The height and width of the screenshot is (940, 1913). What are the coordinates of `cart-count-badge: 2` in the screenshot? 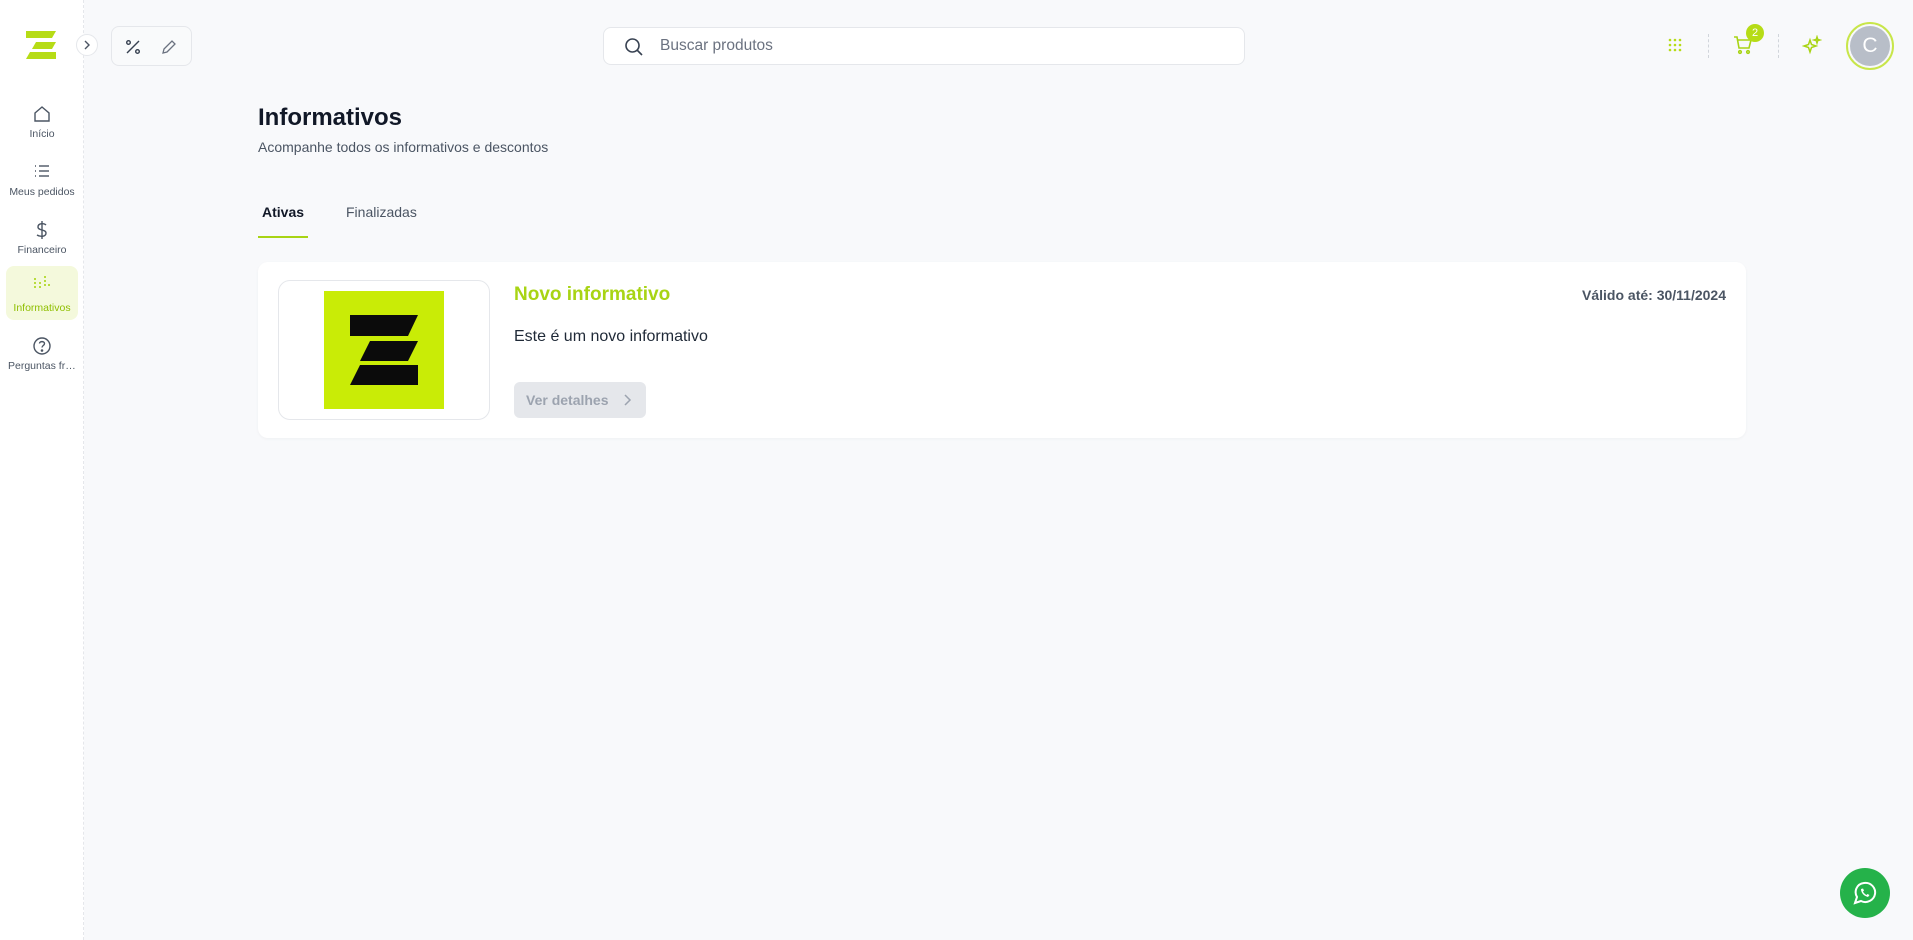 It's located at (1755, 33).